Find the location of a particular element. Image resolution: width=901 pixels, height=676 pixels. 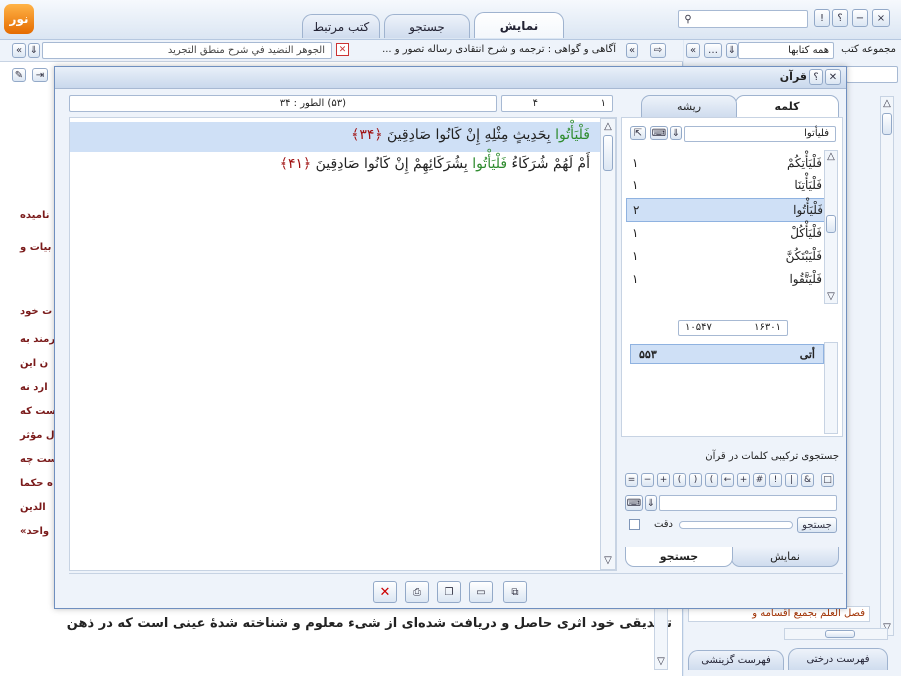

global-search-input: ⚲ is located at coordinates (743, 19).